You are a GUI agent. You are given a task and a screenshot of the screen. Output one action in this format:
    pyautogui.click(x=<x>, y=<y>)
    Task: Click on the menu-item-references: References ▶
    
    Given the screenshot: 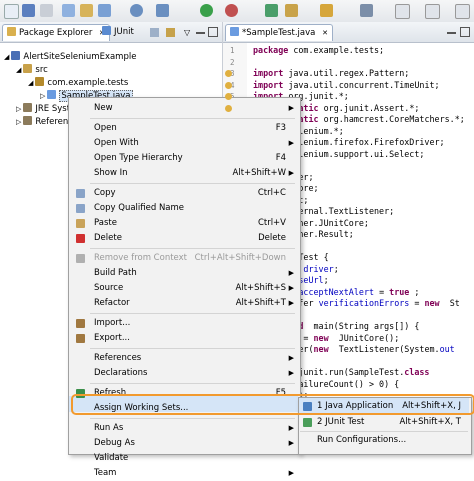 What is the action you would take?
    pyautogui.click(x=184, y=358)
    